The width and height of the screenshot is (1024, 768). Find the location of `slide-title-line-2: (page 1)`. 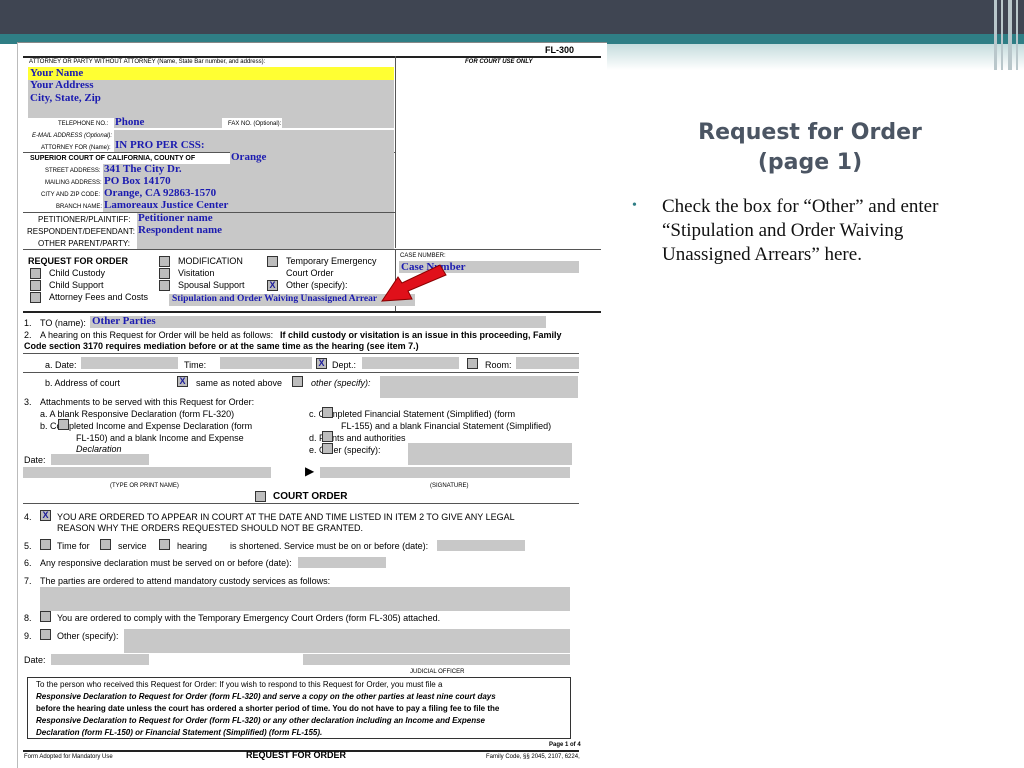

slide-title-line-2: (page 1) is located at coordinates (810, 162).